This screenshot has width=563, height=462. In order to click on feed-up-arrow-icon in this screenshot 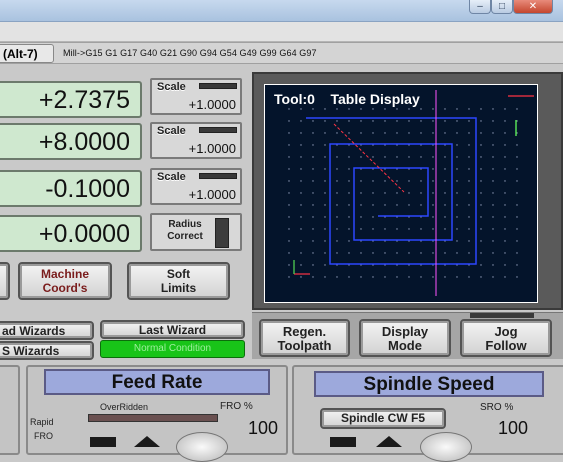, I will do `click(147, 441)`.